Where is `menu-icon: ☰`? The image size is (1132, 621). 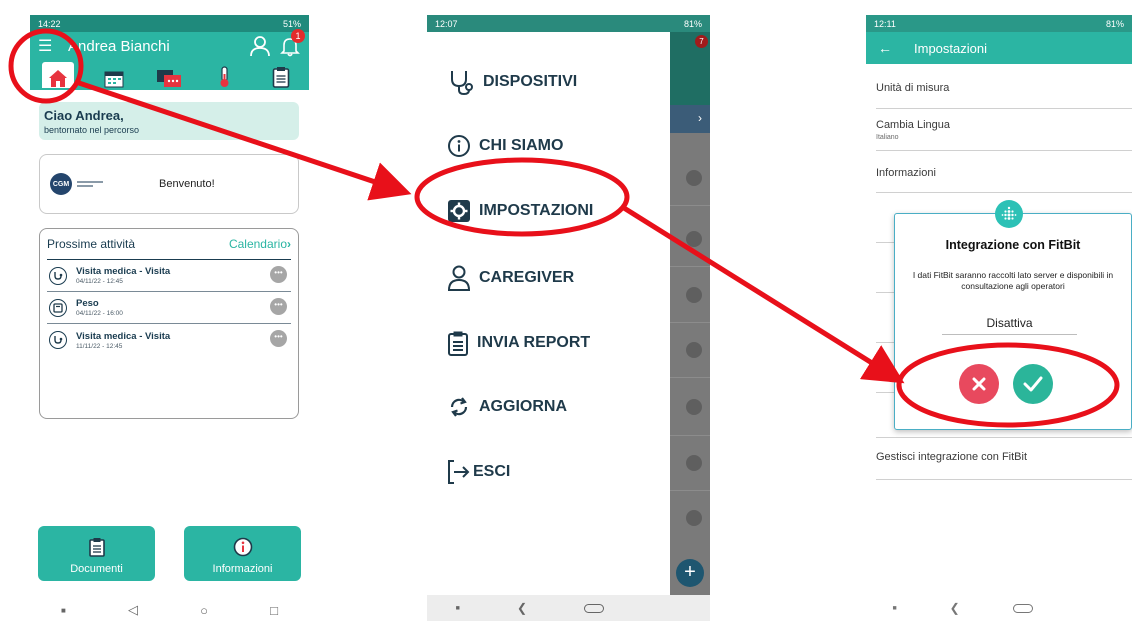 menu-icon: ☰ is located at coordinates (50, 46).